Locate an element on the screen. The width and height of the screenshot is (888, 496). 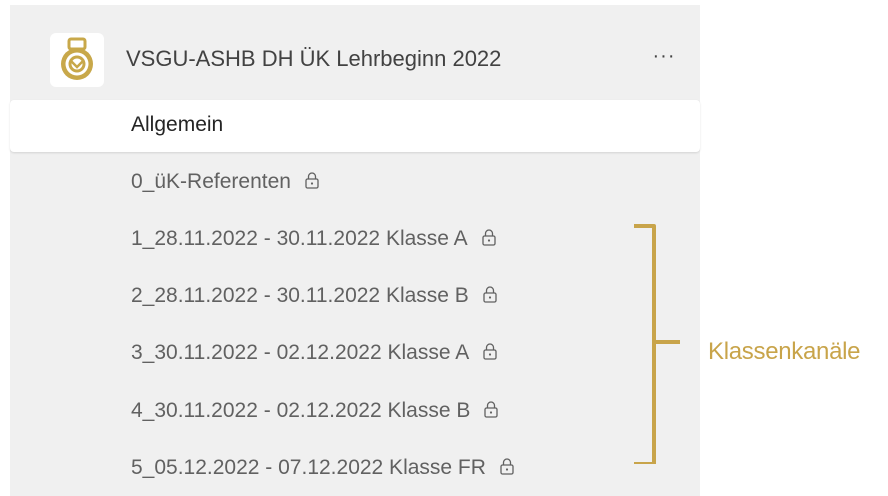
channel-label-text: 3_30.11.2022 - 02.12.2022 Klasse A is located at coordinates (300, 352).